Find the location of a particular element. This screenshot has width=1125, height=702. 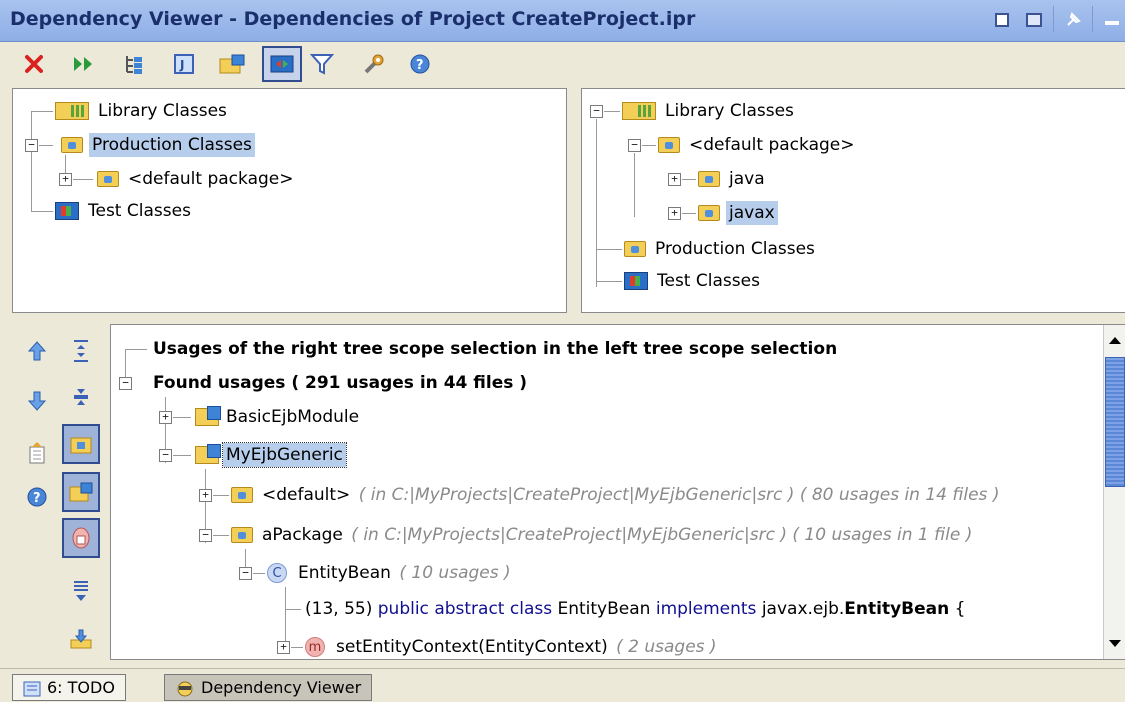

export-icon is located at coordinates (37, 453).